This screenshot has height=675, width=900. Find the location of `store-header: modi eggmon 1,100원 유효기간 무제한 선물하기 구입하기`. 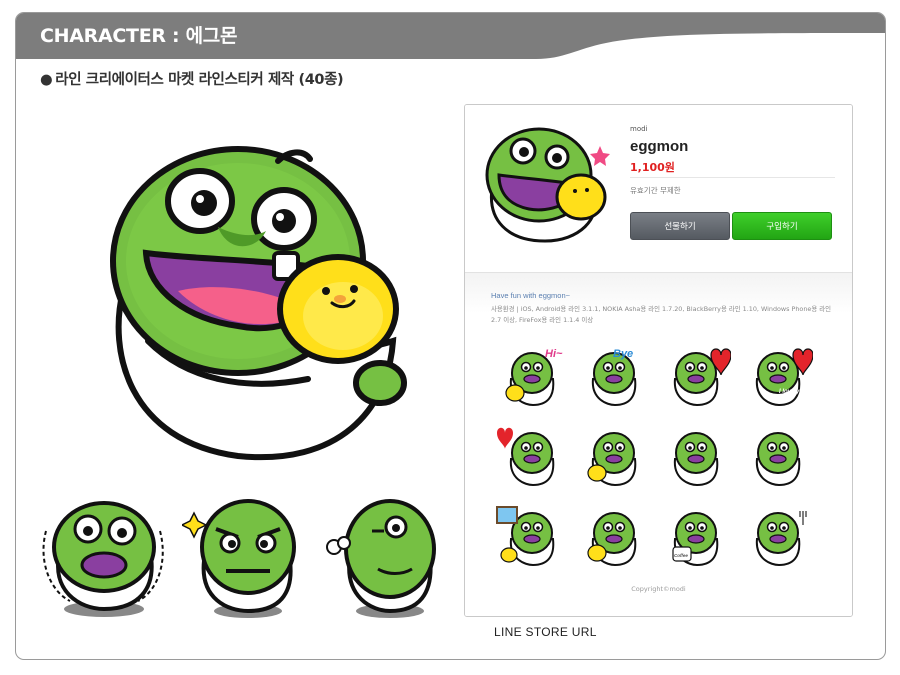

store-header: modi eggmon 1,100원 유효기간 무제한 선물하기 구입하기 is located at coordinates (658, 189).